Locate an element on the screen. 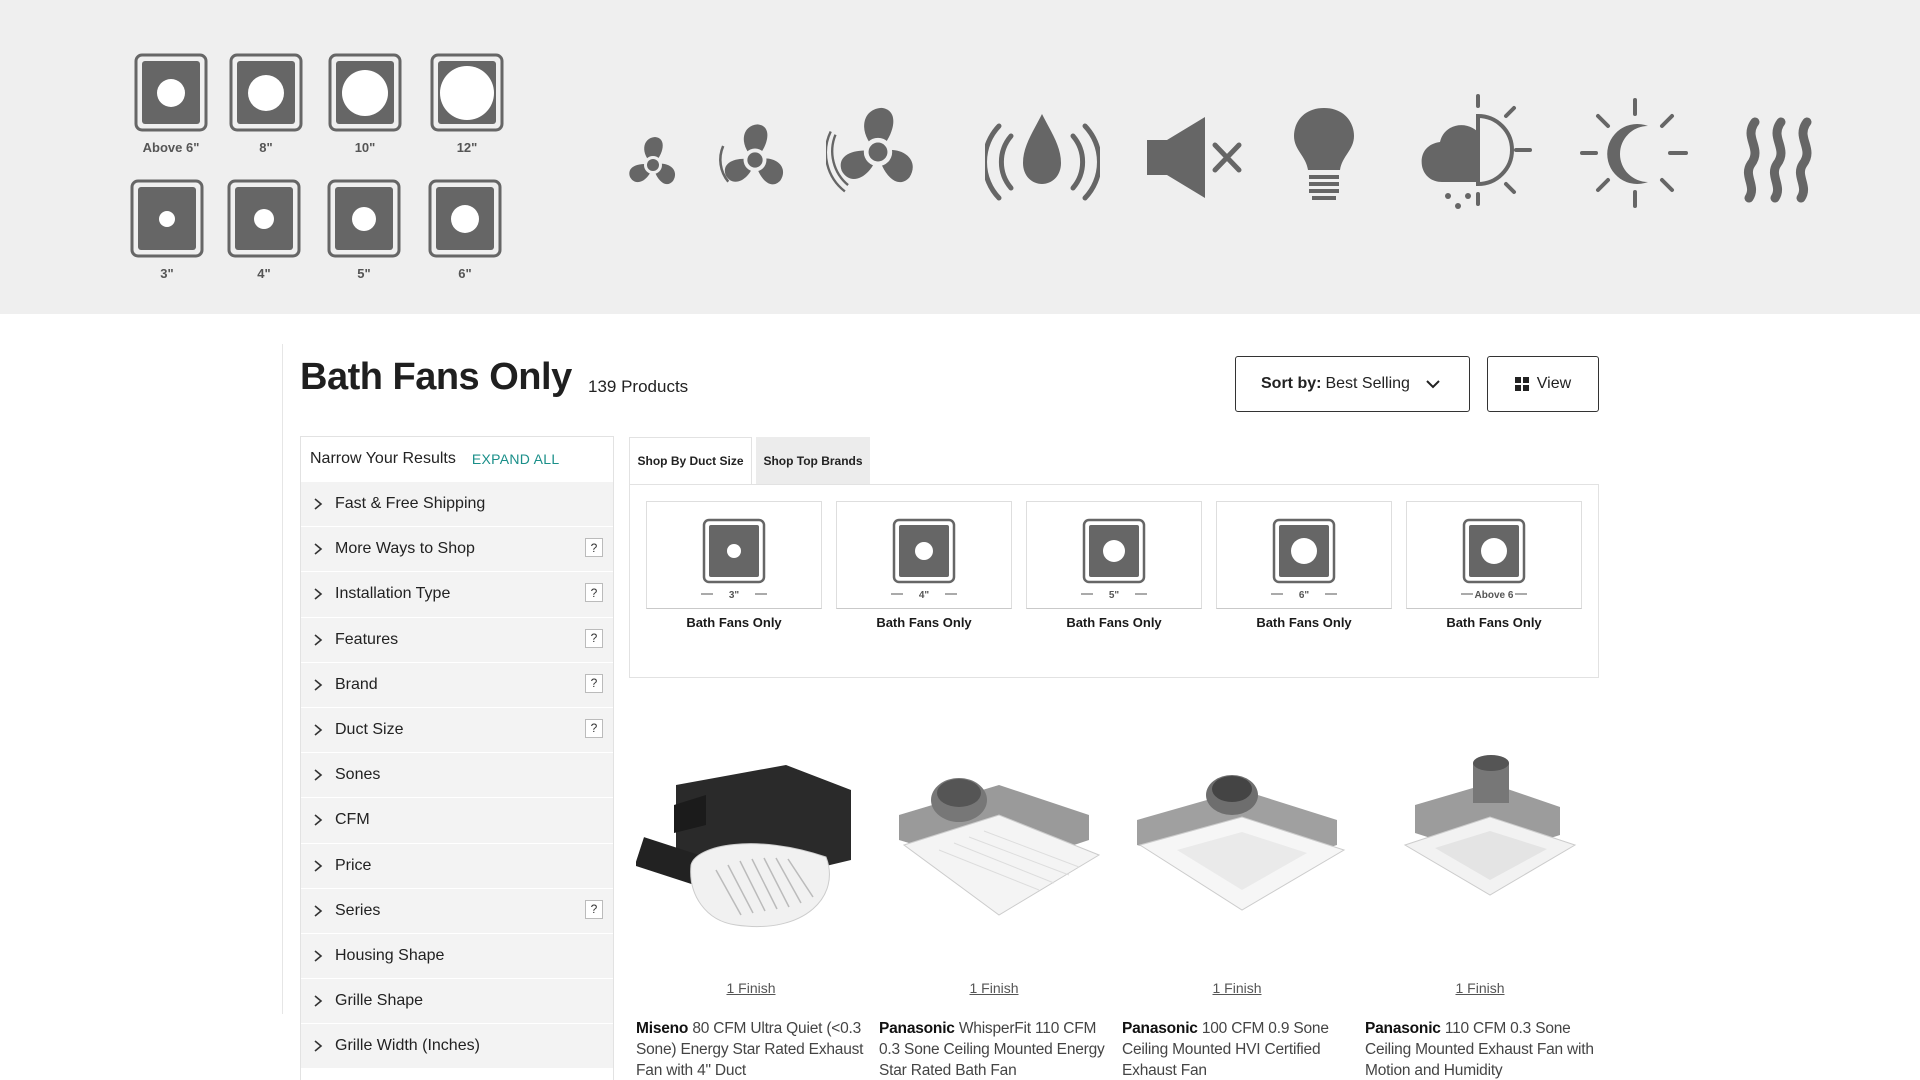  duct-size-tile: 6" Bath Fans Only is located at coordinates (1304, 565).